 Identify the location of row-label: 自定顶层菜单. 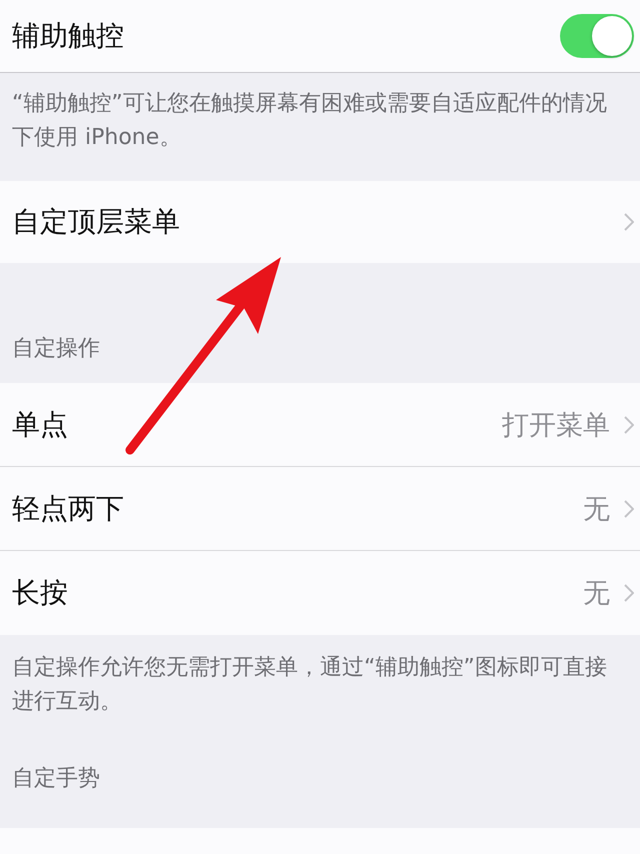
(96, 222).